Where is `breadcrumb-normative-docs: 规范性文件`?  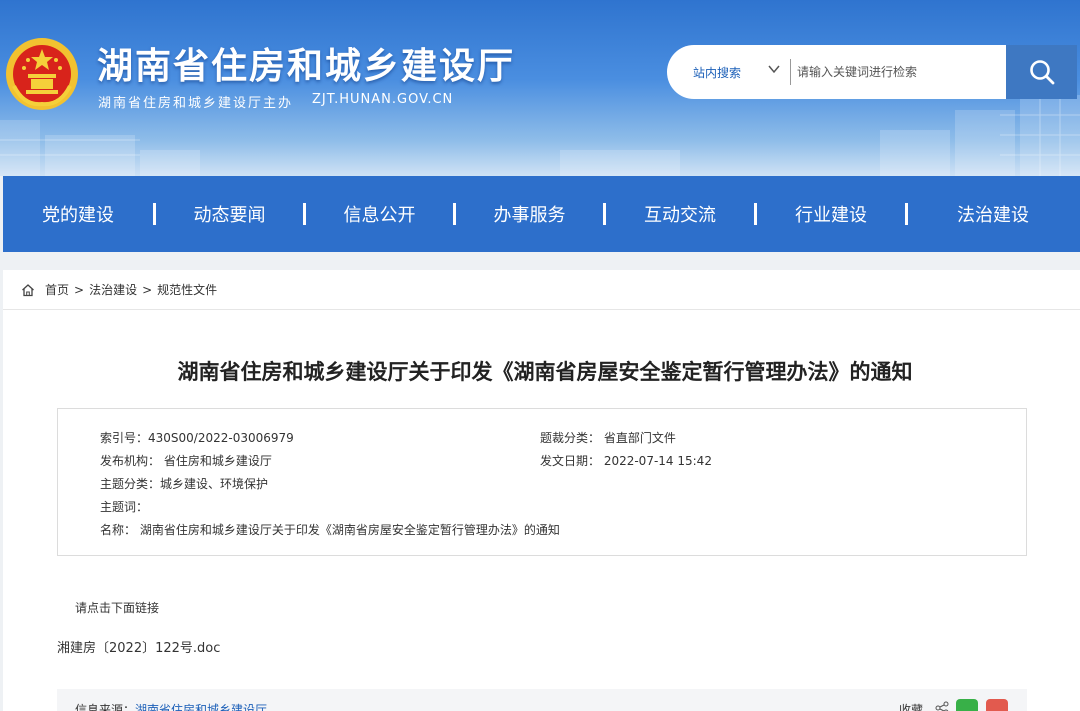
breadcrumb-normative-docs: 规范性文件 is located at coordinates (187, 289).